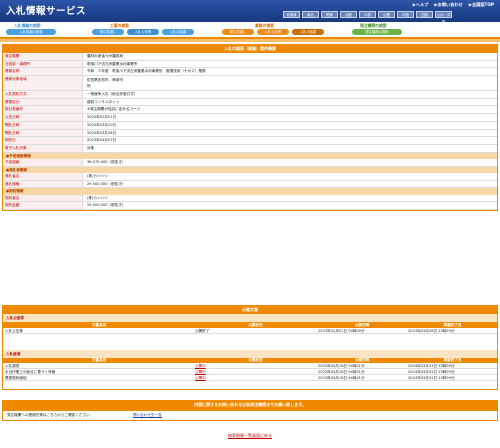 This screenshot has width=500, height=448. Describe the element at coordinates (50, 415) in the screenshot. I see `contact-text: 発注機関への連絡先等はこちらからご確認ください。` at that location.